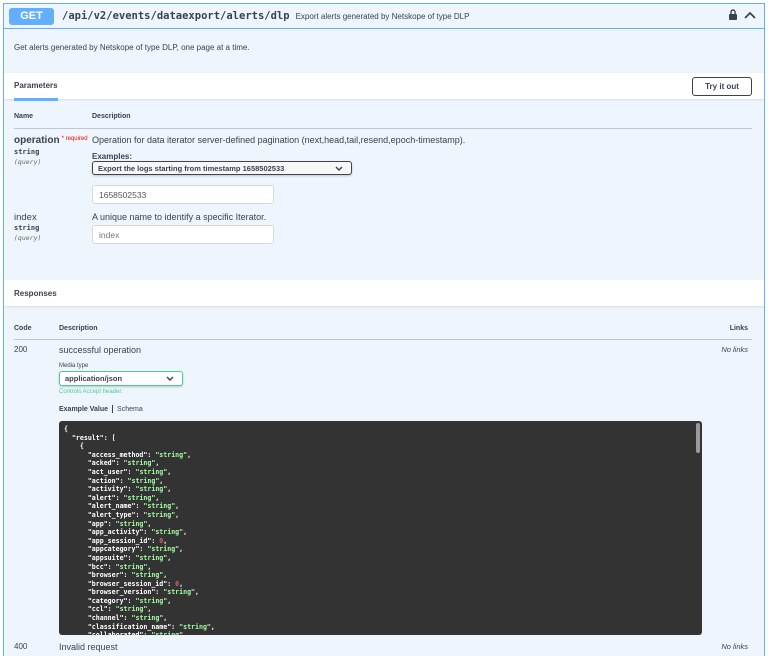  What do you see at coordinates (116, 575) in the screenshot?
I see `code-line: "browser": "string",` at bounding box center [116, 575].